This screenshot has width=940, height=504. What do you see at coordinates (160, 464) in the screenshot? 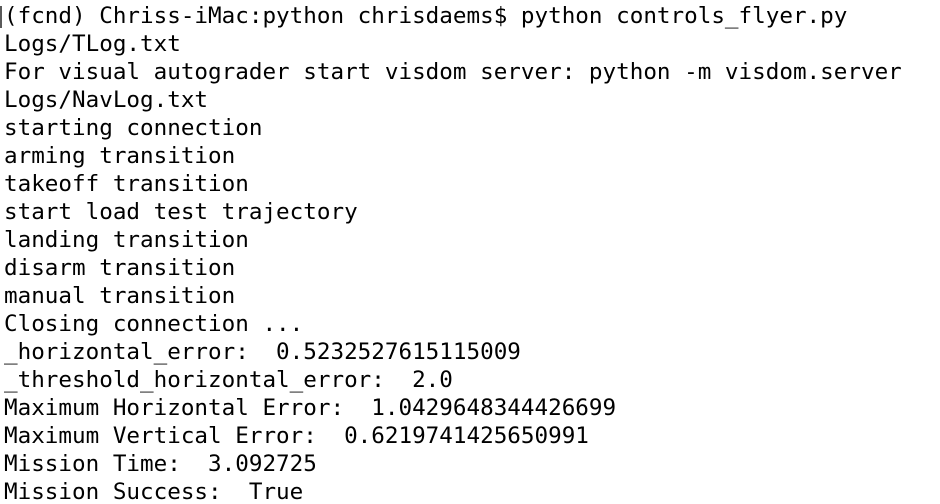
I see `terminal-line: Mission Time: 3.092725` at bounding box center [160, 464].